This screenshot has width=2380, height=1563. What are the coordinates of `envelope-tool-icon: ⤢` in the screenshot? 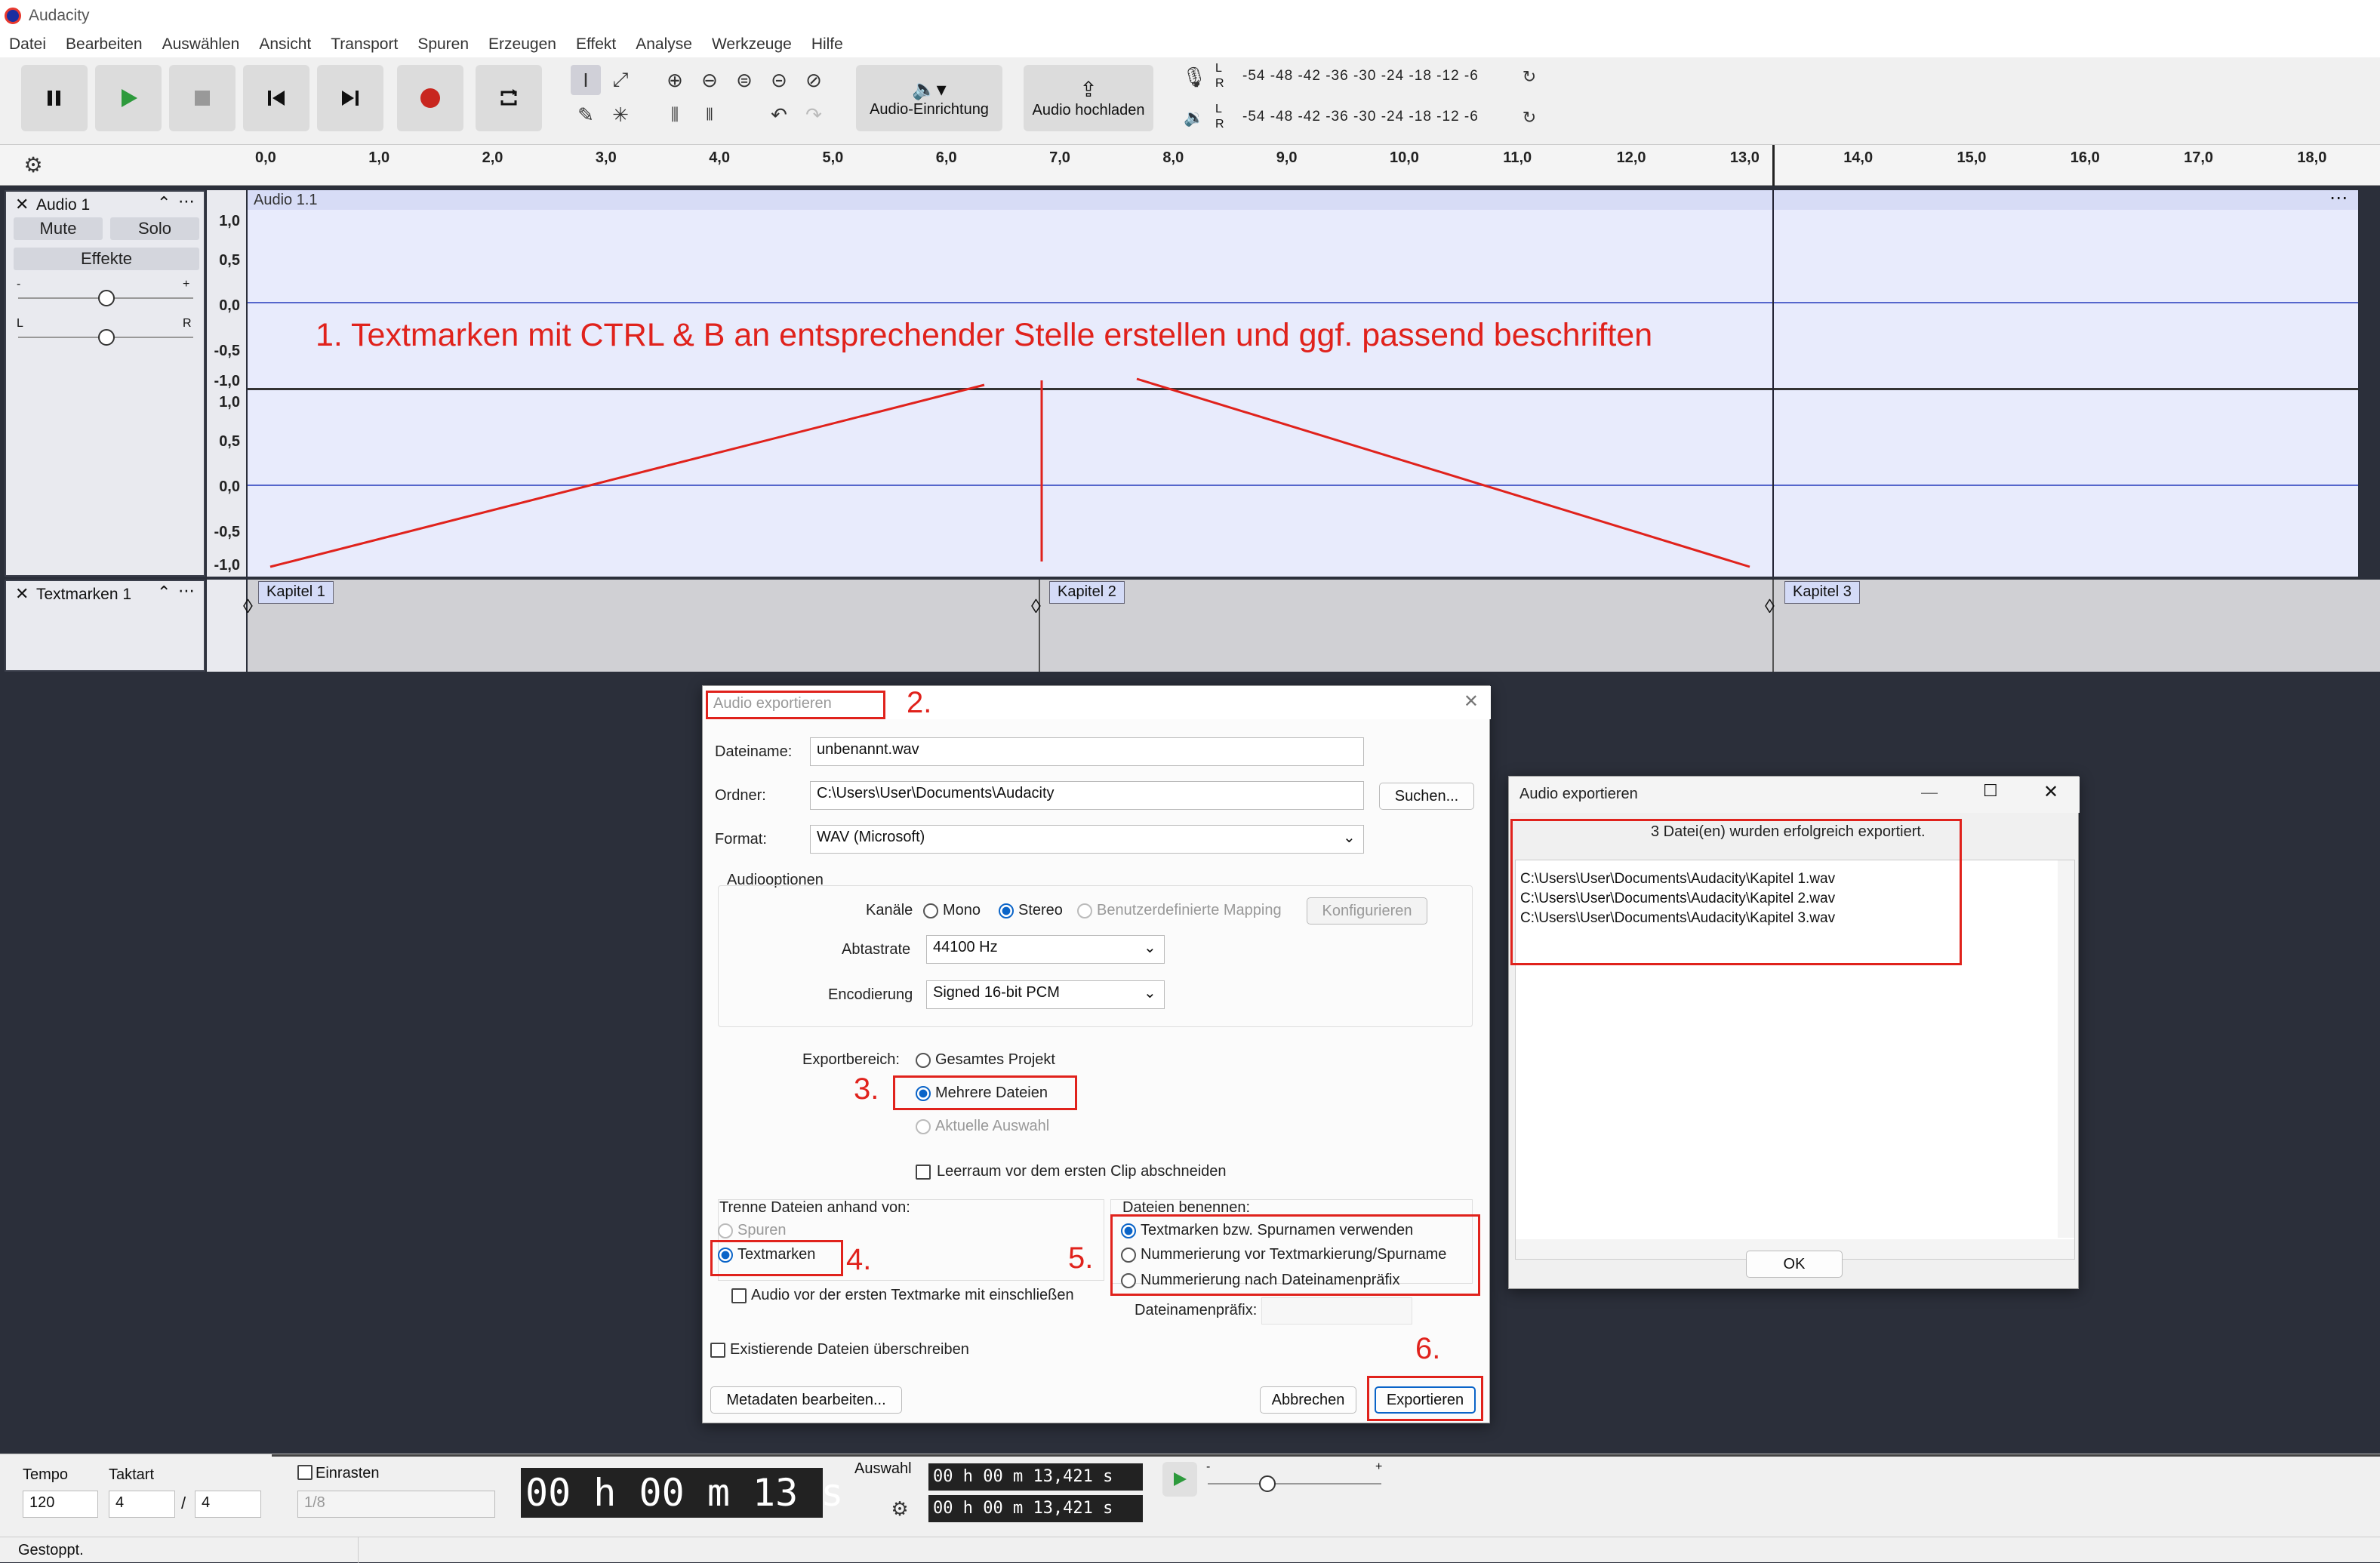 It's located at (620, 80).